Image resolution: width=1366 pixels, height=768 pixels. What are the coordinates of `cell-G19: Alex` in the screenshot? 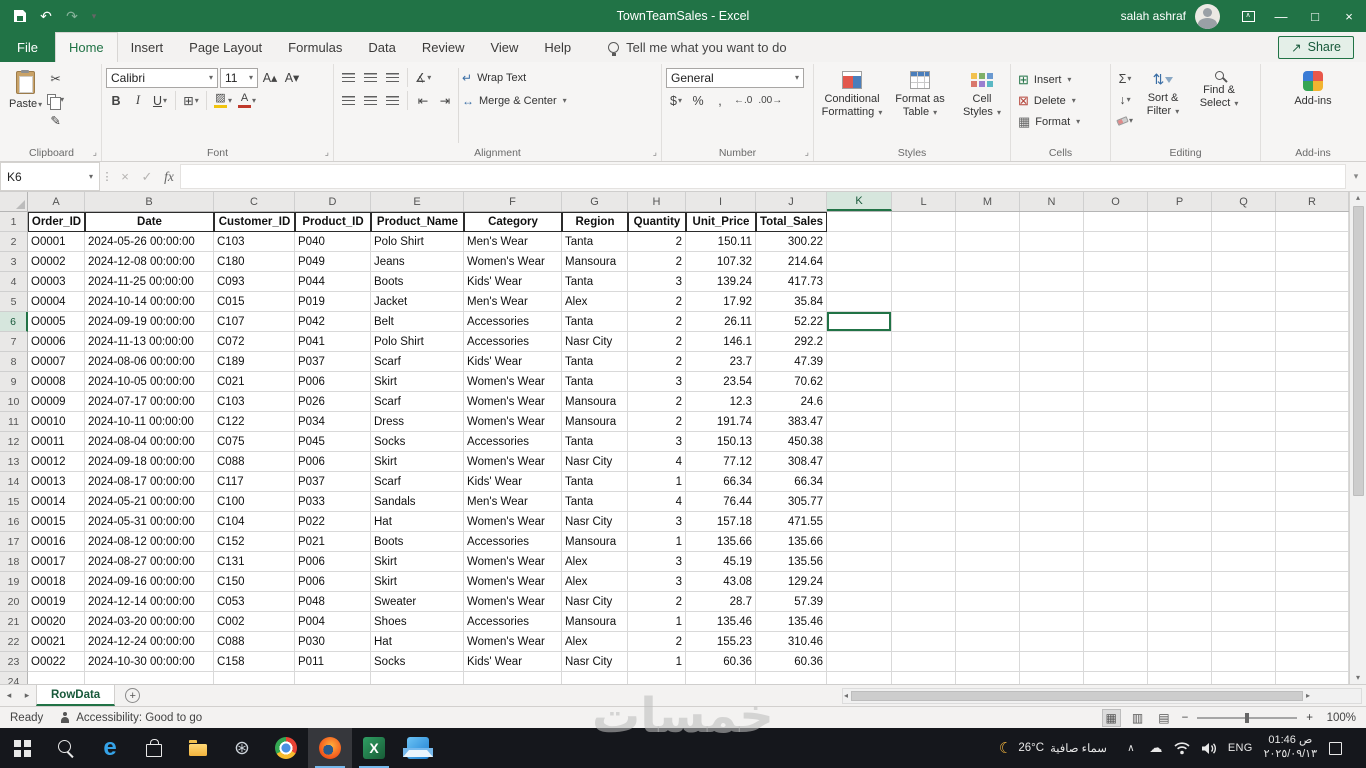 It's located at (595, 582).